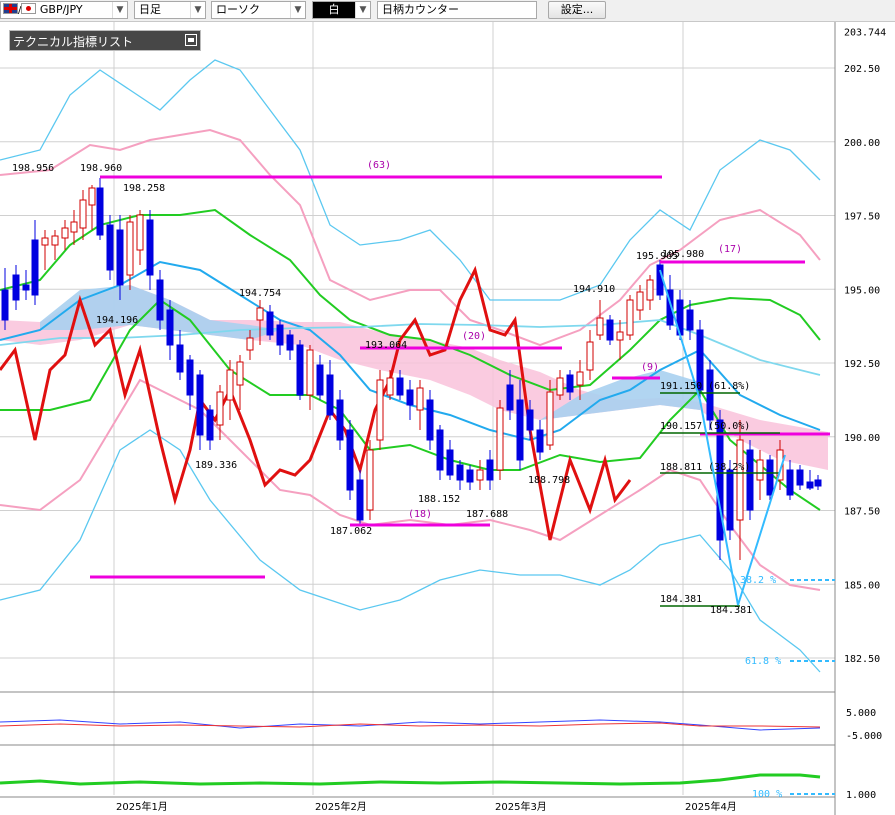 The width and height of the screenshot is (895, 815). What do you see at coordinates (862, 217) in the screenshot?
I see `y-tick-label: 197.50` at bounding box center [862, 217].